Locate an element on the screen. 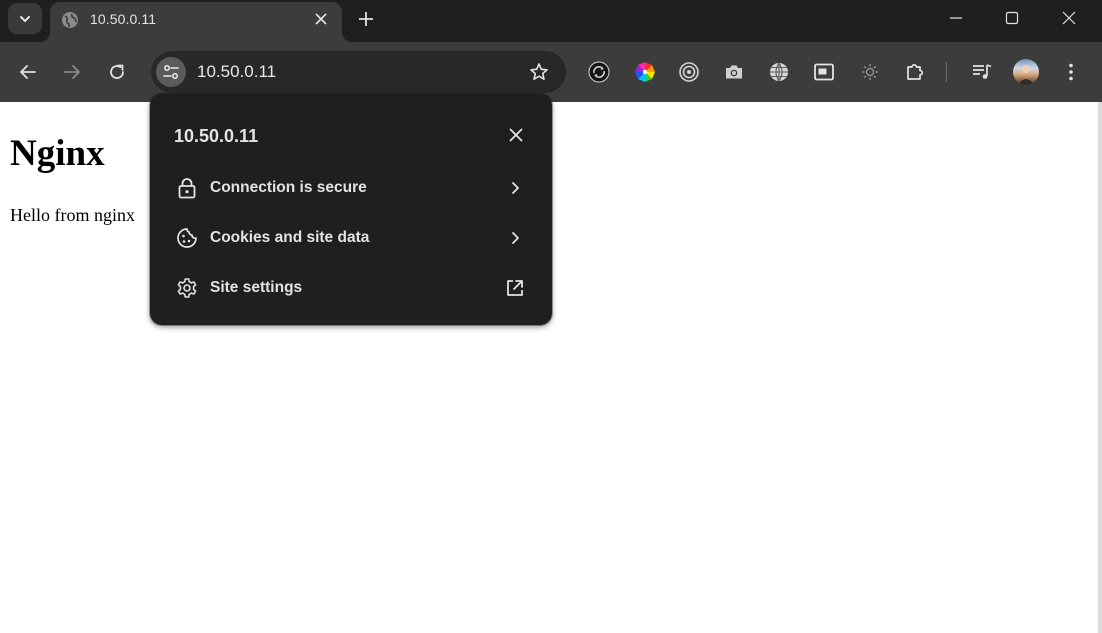  tab-title: 10.50.0.11 is located at coordinates (123, 19).